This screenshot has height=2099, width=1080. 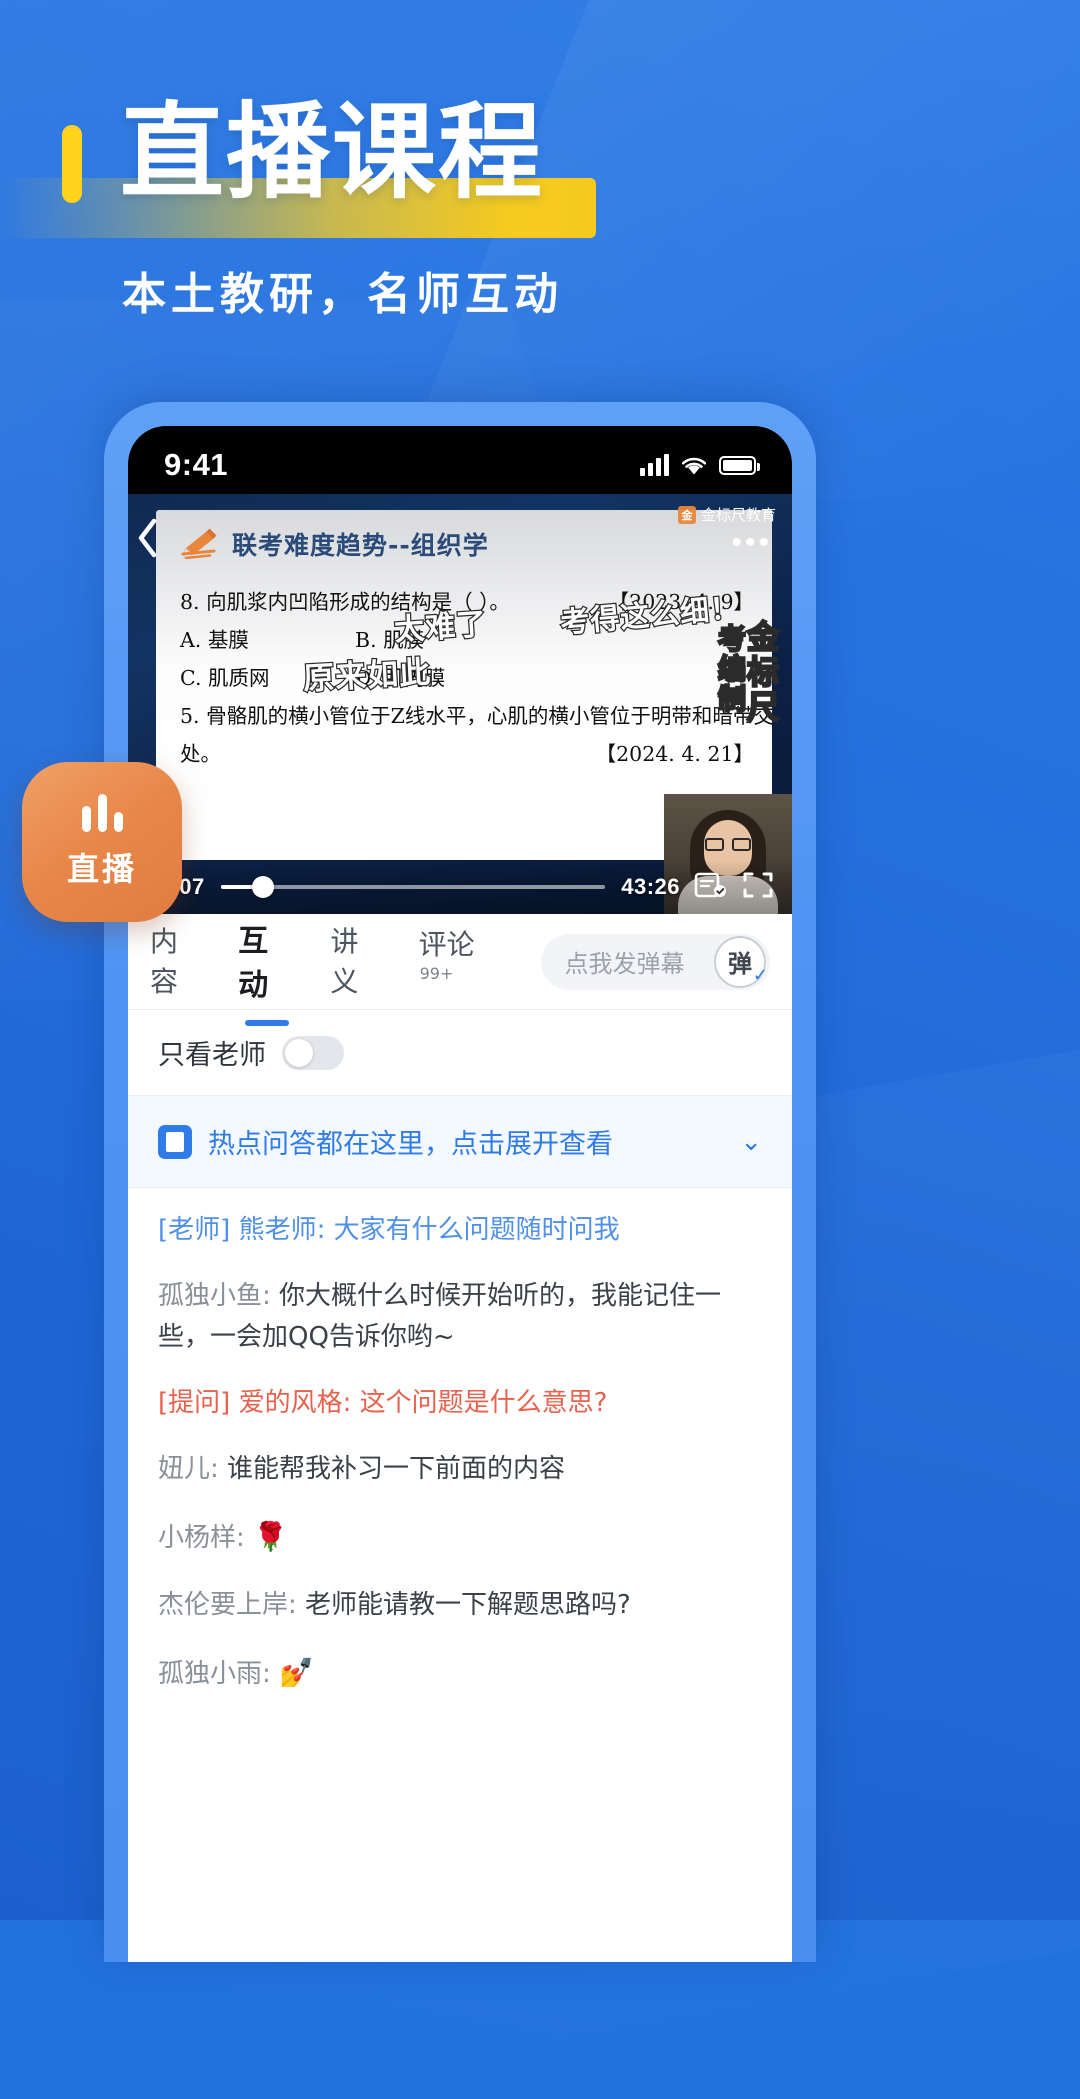 What do you see at coordinates (711, 887) in the screenshot?
I see `note-capture-icon` at bounding box center [711, 887].